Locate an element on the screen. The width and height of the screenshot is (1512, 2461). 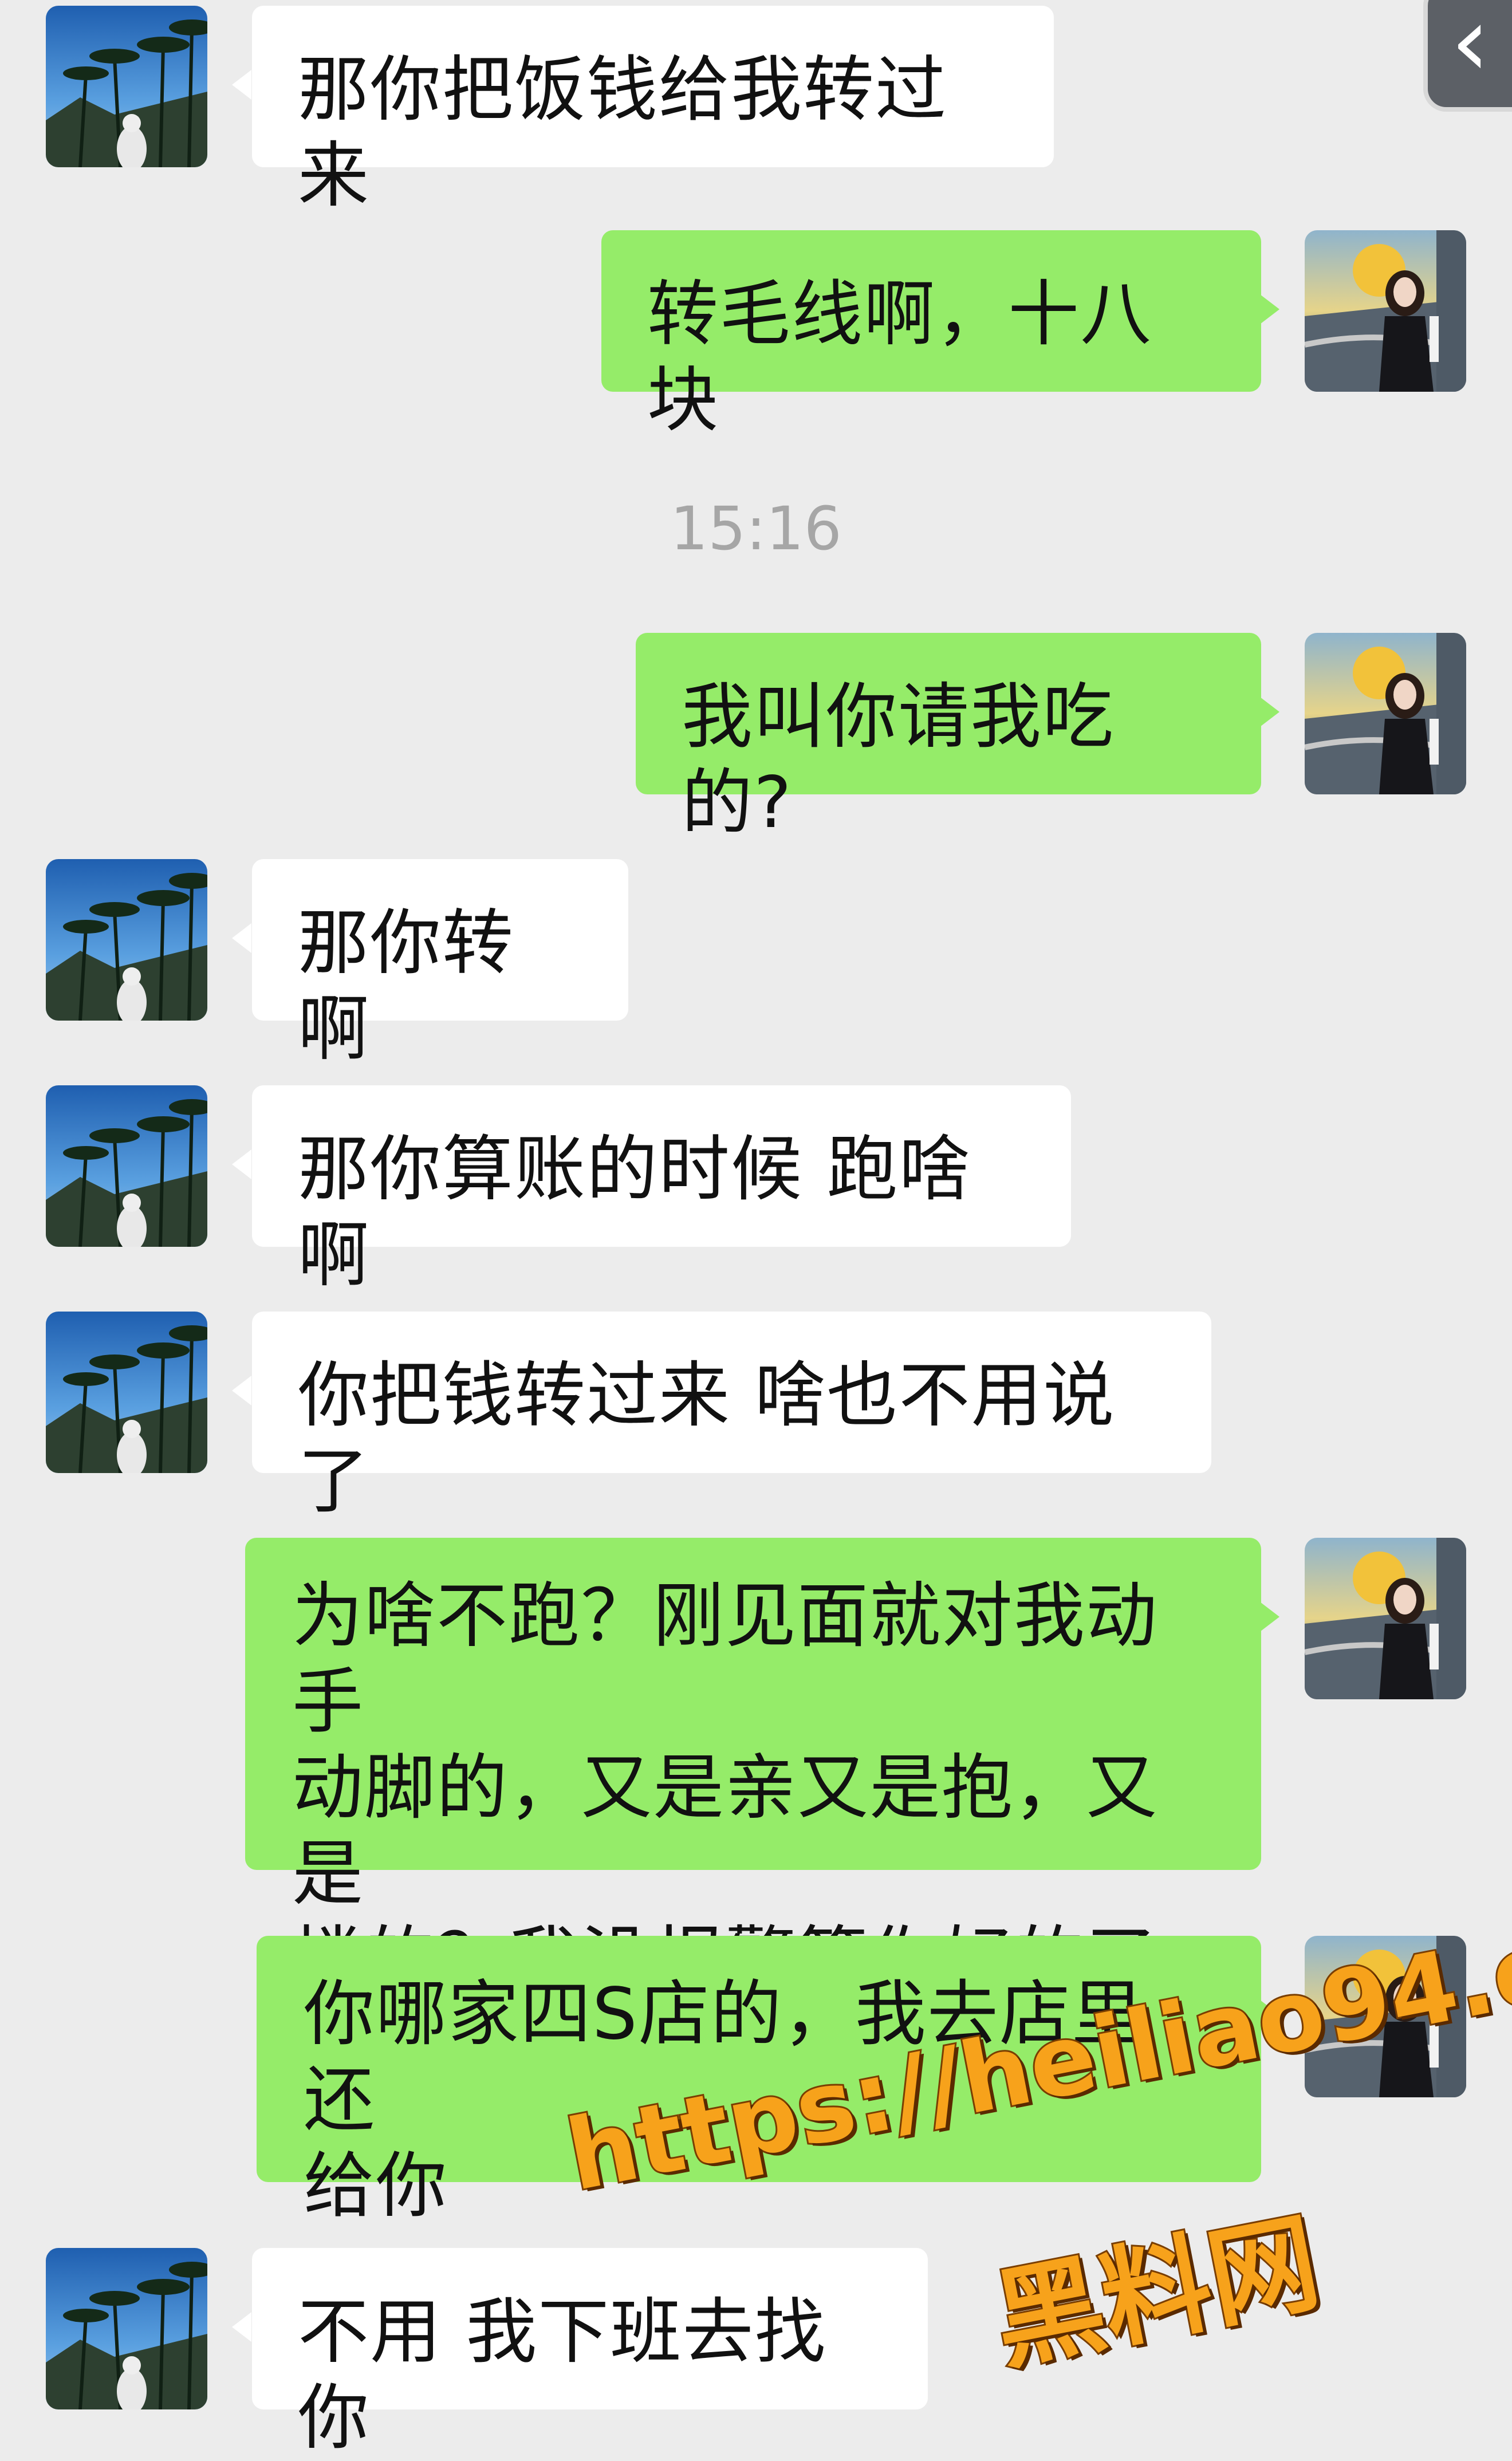
message-timestamp: 15:16 is located at coordinates (756, 529).